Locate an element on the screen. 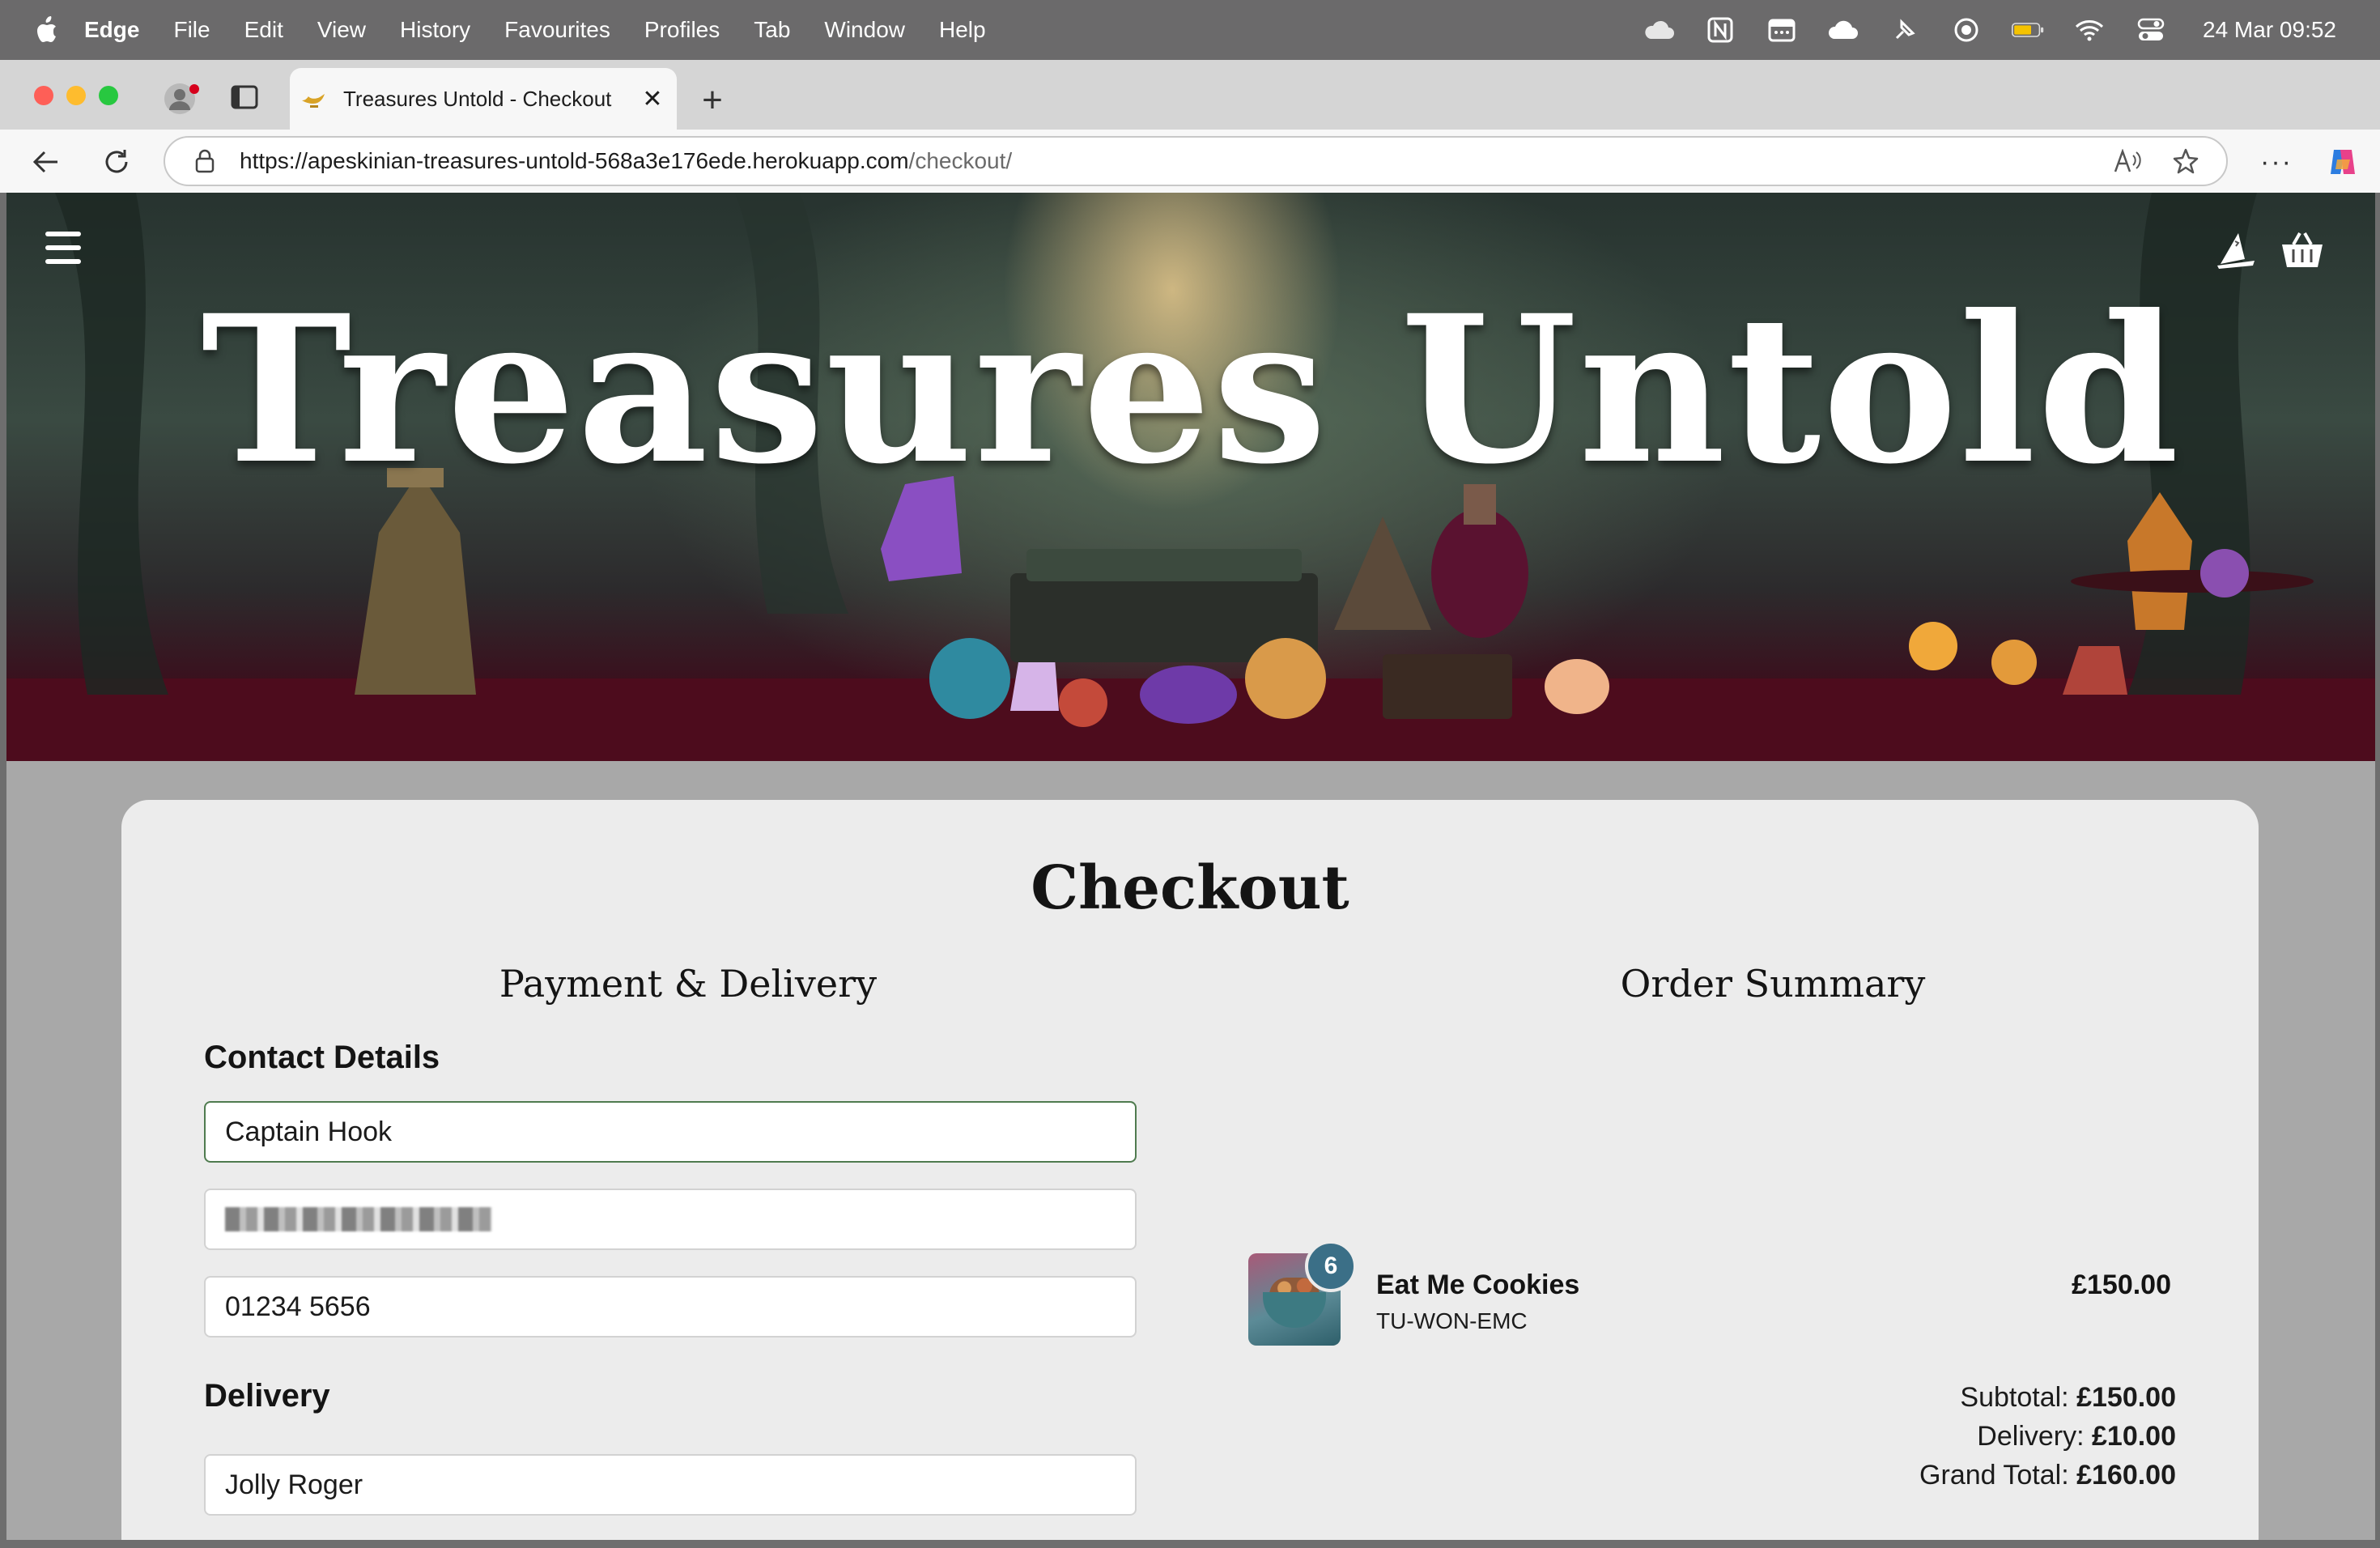  grand-total-label: Grand Total: is located at coordinates (1994, 1476).